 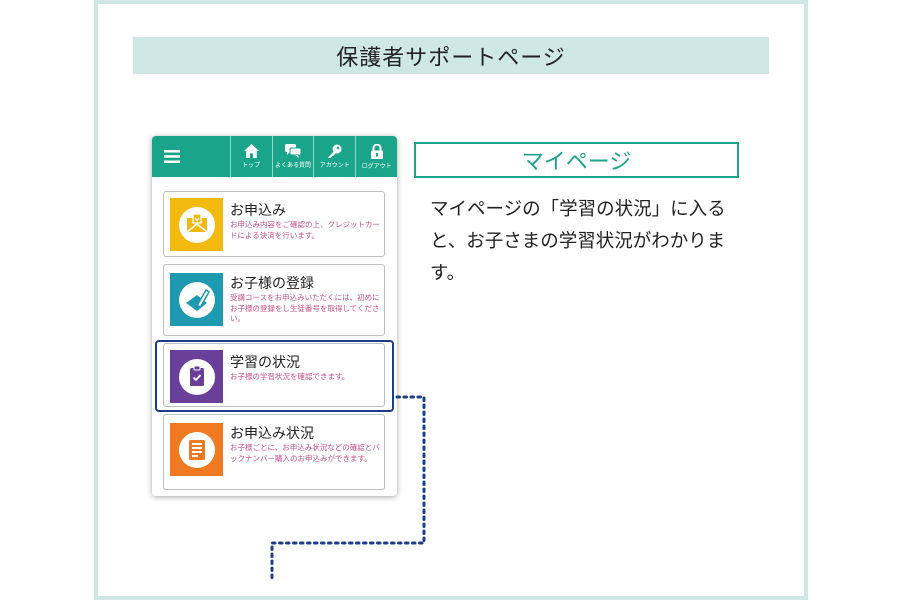 I want to click on dotted-connector, so click(x=348, y=487).